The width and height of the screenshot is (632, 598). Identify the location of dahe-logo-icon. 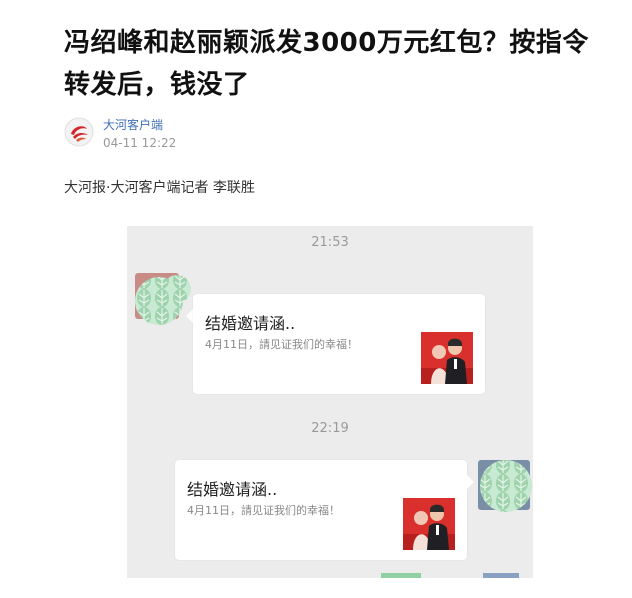
(79, 132).